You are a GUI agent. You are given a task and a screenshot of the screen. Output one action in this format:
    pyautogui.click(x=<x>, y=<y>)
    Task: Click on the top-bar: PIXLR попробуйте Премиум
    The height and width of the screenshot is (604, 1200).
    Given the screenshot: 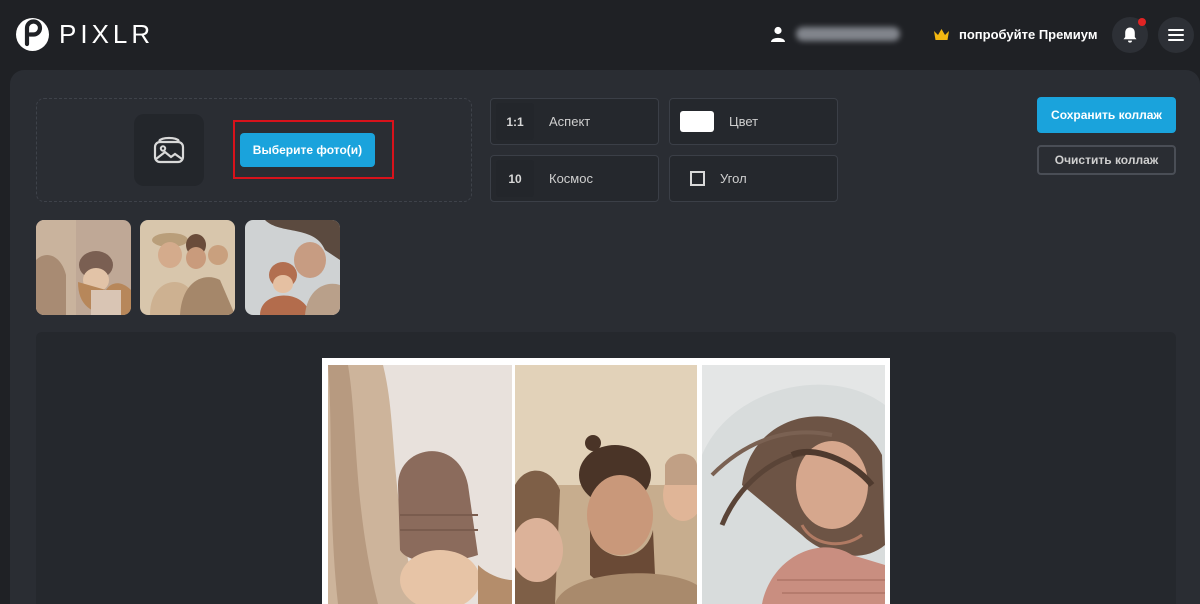 What is the action you would take?
    pyautogui.click(x=600, y=35)
    